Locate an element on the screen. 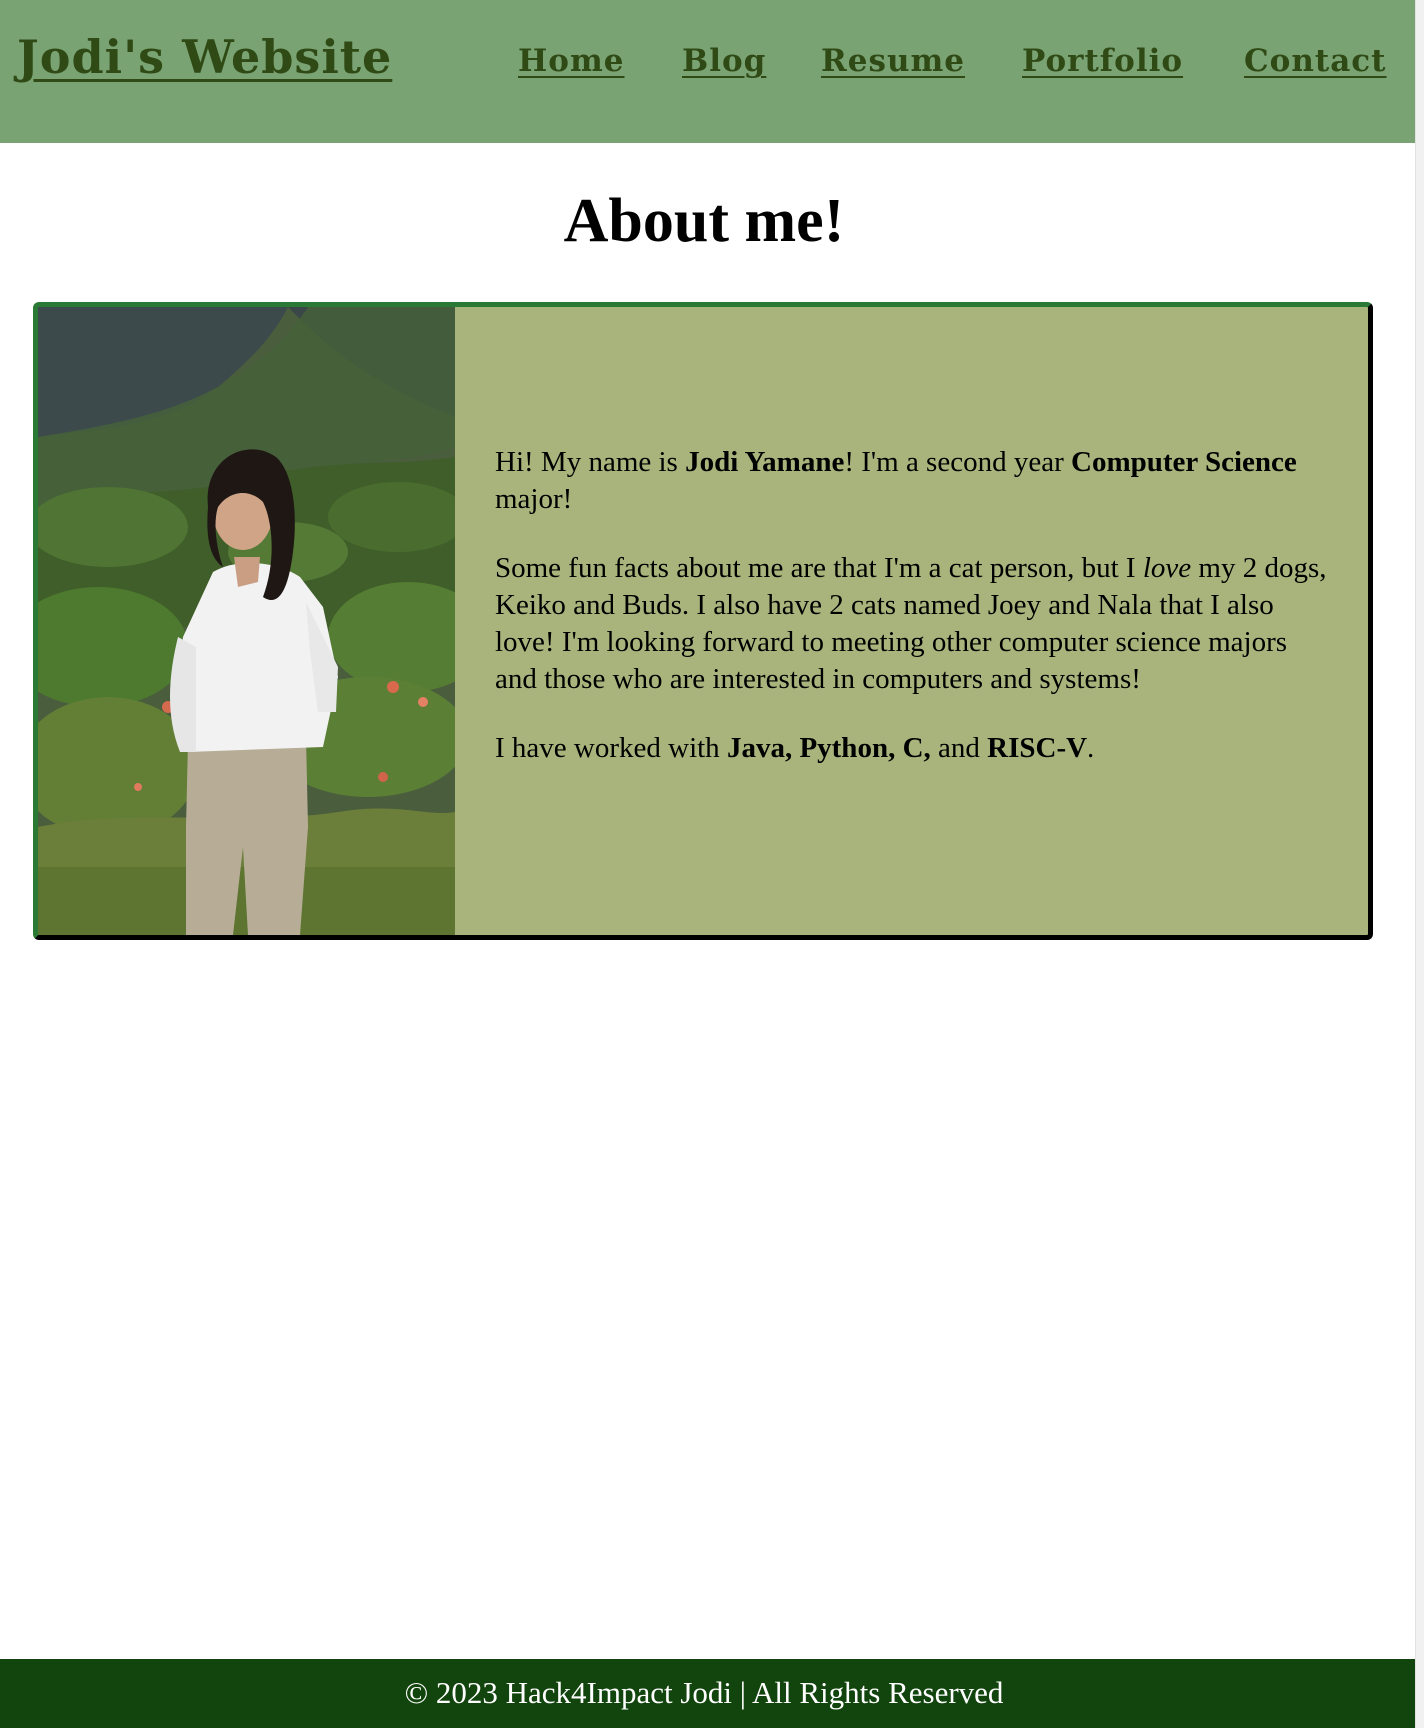  about-skills-text: I have worked with is located at coordinates (611, 748).